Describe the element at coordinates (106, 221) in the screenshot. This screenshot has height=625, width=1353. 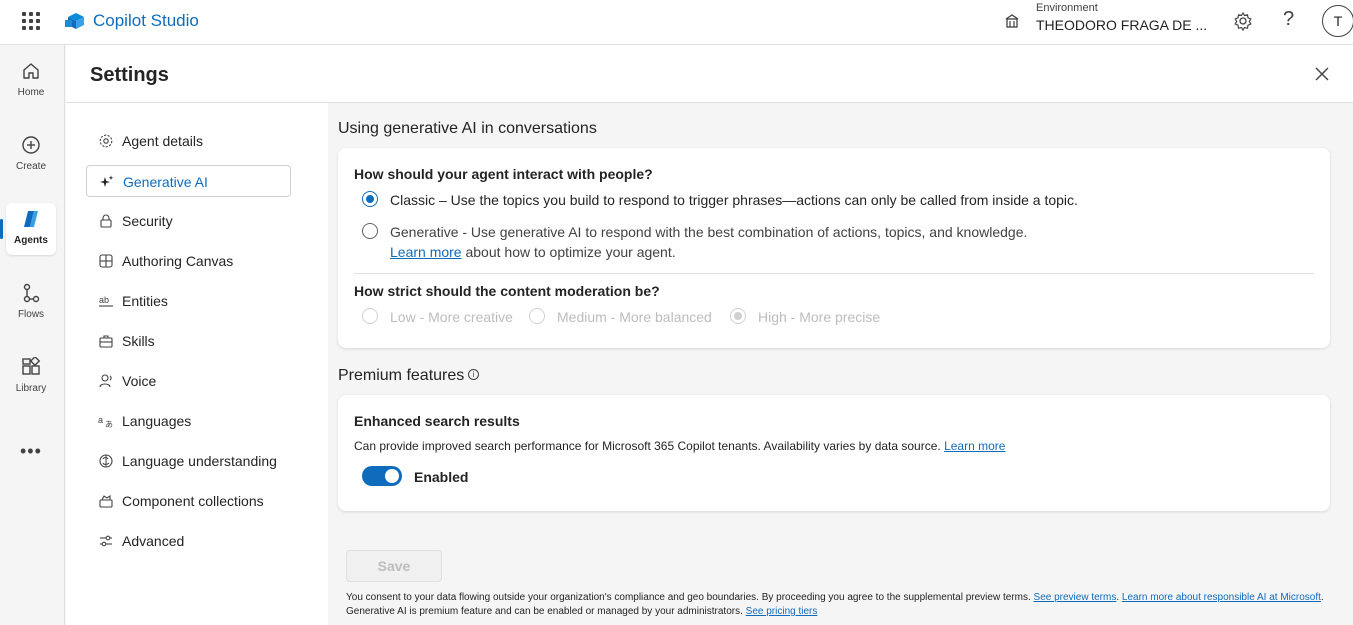
I see `lock-icon` at that location.